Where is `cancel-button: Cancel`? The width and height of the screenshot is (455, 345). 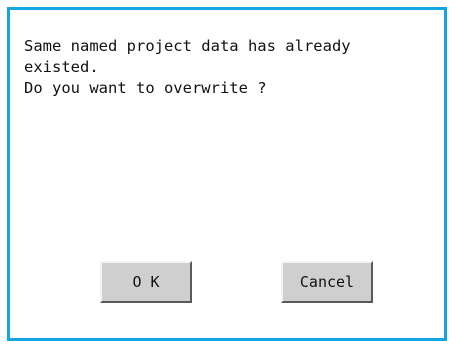 cancel-button: Cancel is located at coordinates (327, 282).